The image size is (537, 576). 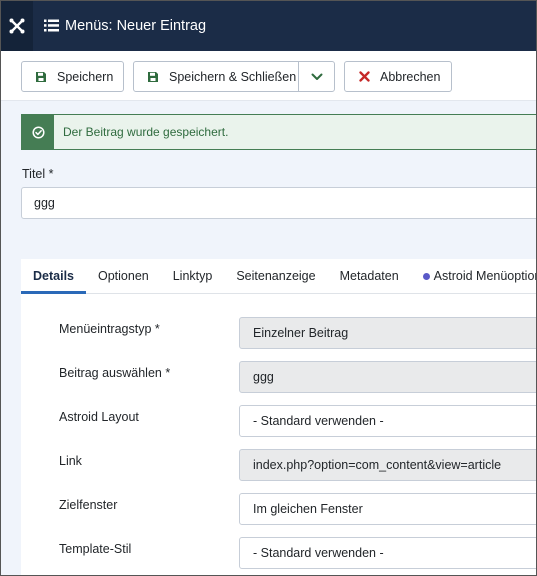 What do you see at coordinates (388, 377) in the screenshot?
I see `select-article-field: ggg` at bounding box center [388, 377].